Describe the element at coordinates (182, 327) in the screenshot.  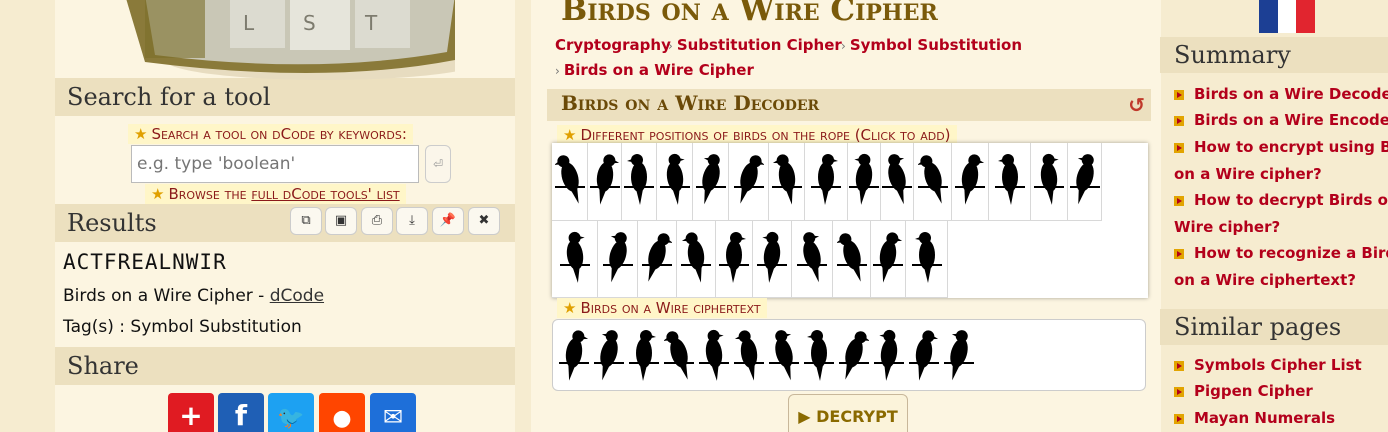
I see `result-tags: Tag(s) : Symbol Substitution` at that location.